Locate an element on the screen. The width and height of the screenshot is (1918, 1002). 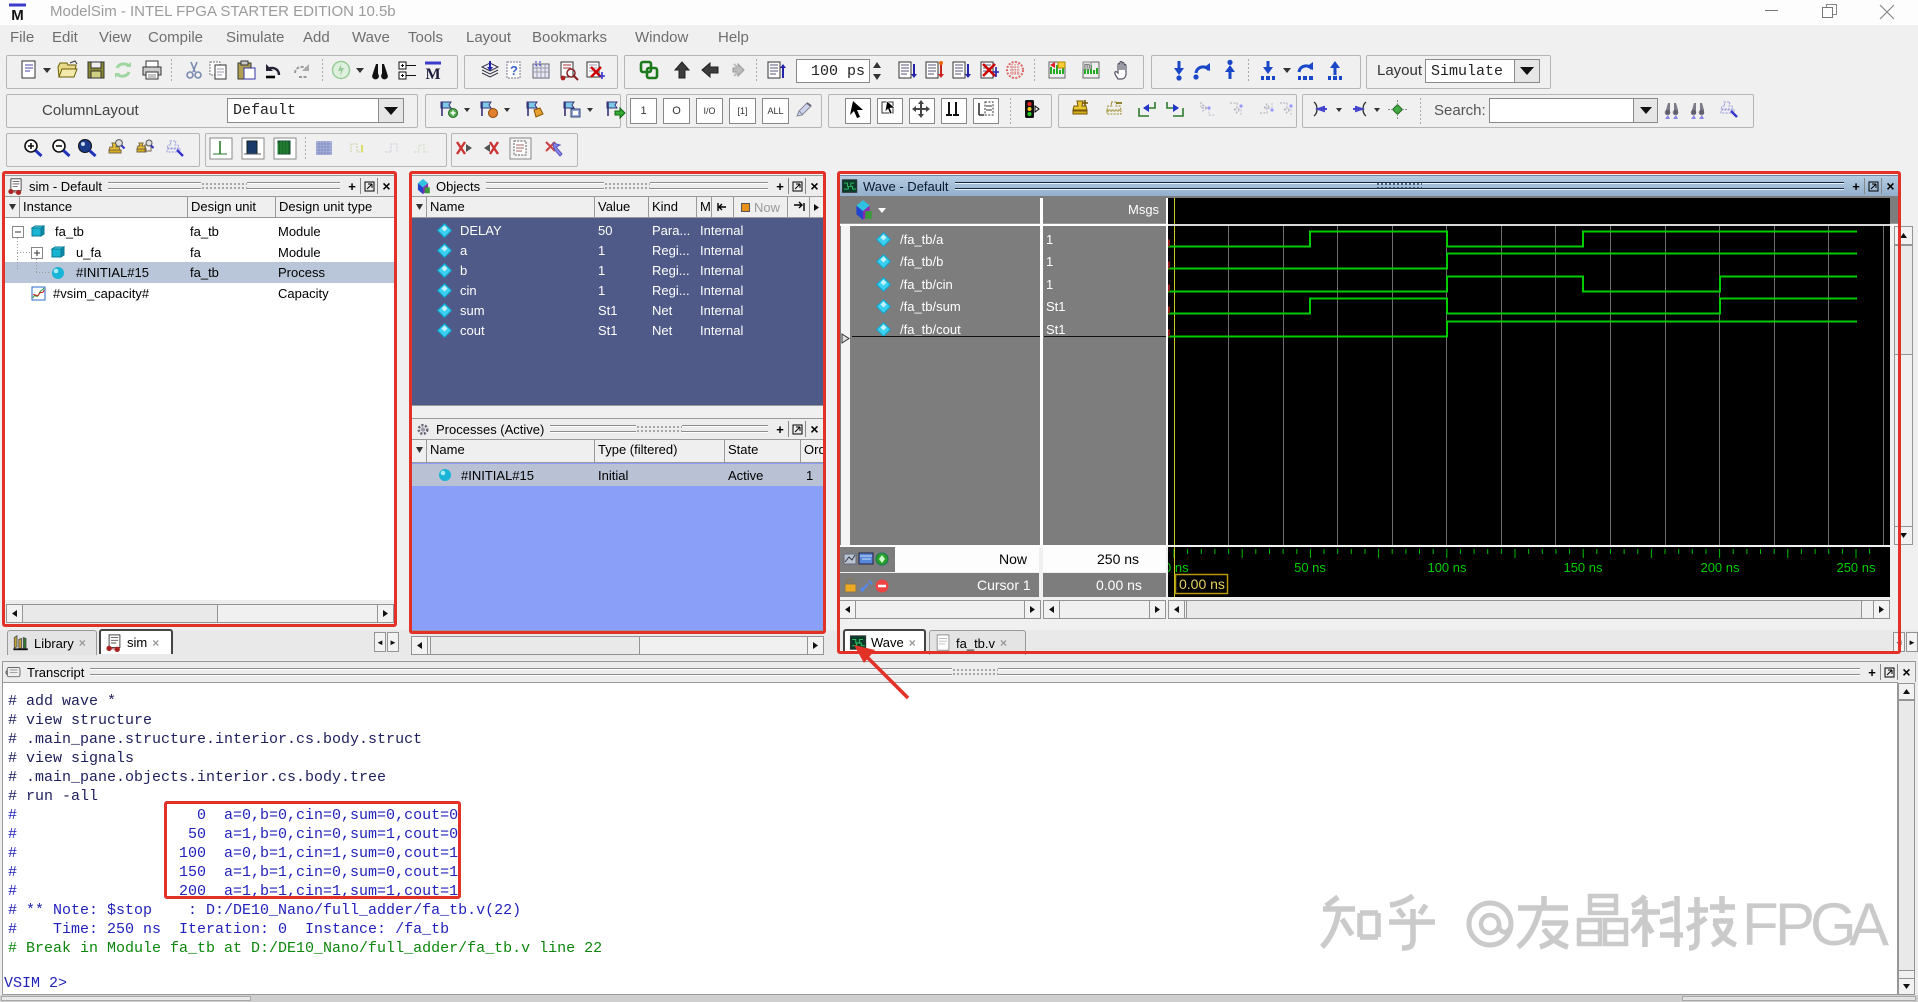
svg-text: m is located at coordinates (1087, 66).